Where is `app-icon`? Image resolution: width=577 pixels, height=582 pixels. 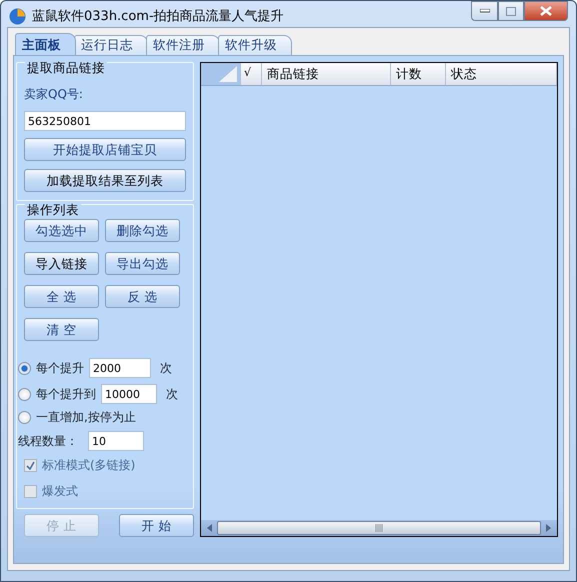 app-icon is located at coordinates (17, 16).